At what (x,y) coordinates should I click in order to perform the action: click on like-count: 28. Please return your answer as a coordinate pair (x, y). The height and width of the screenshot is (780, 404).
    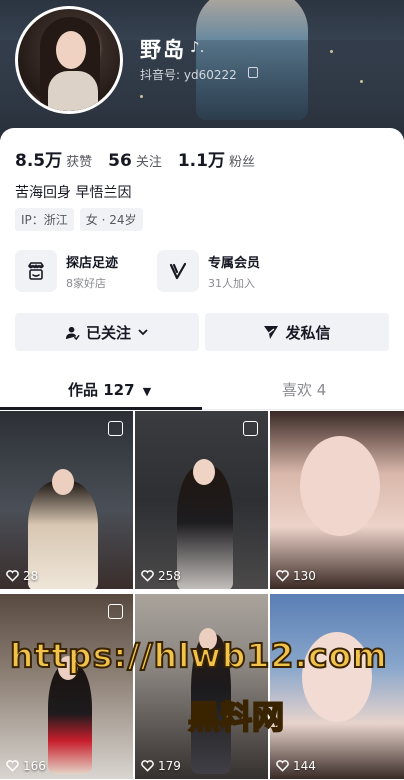
    Looking at the image, I should click on (22, 576).